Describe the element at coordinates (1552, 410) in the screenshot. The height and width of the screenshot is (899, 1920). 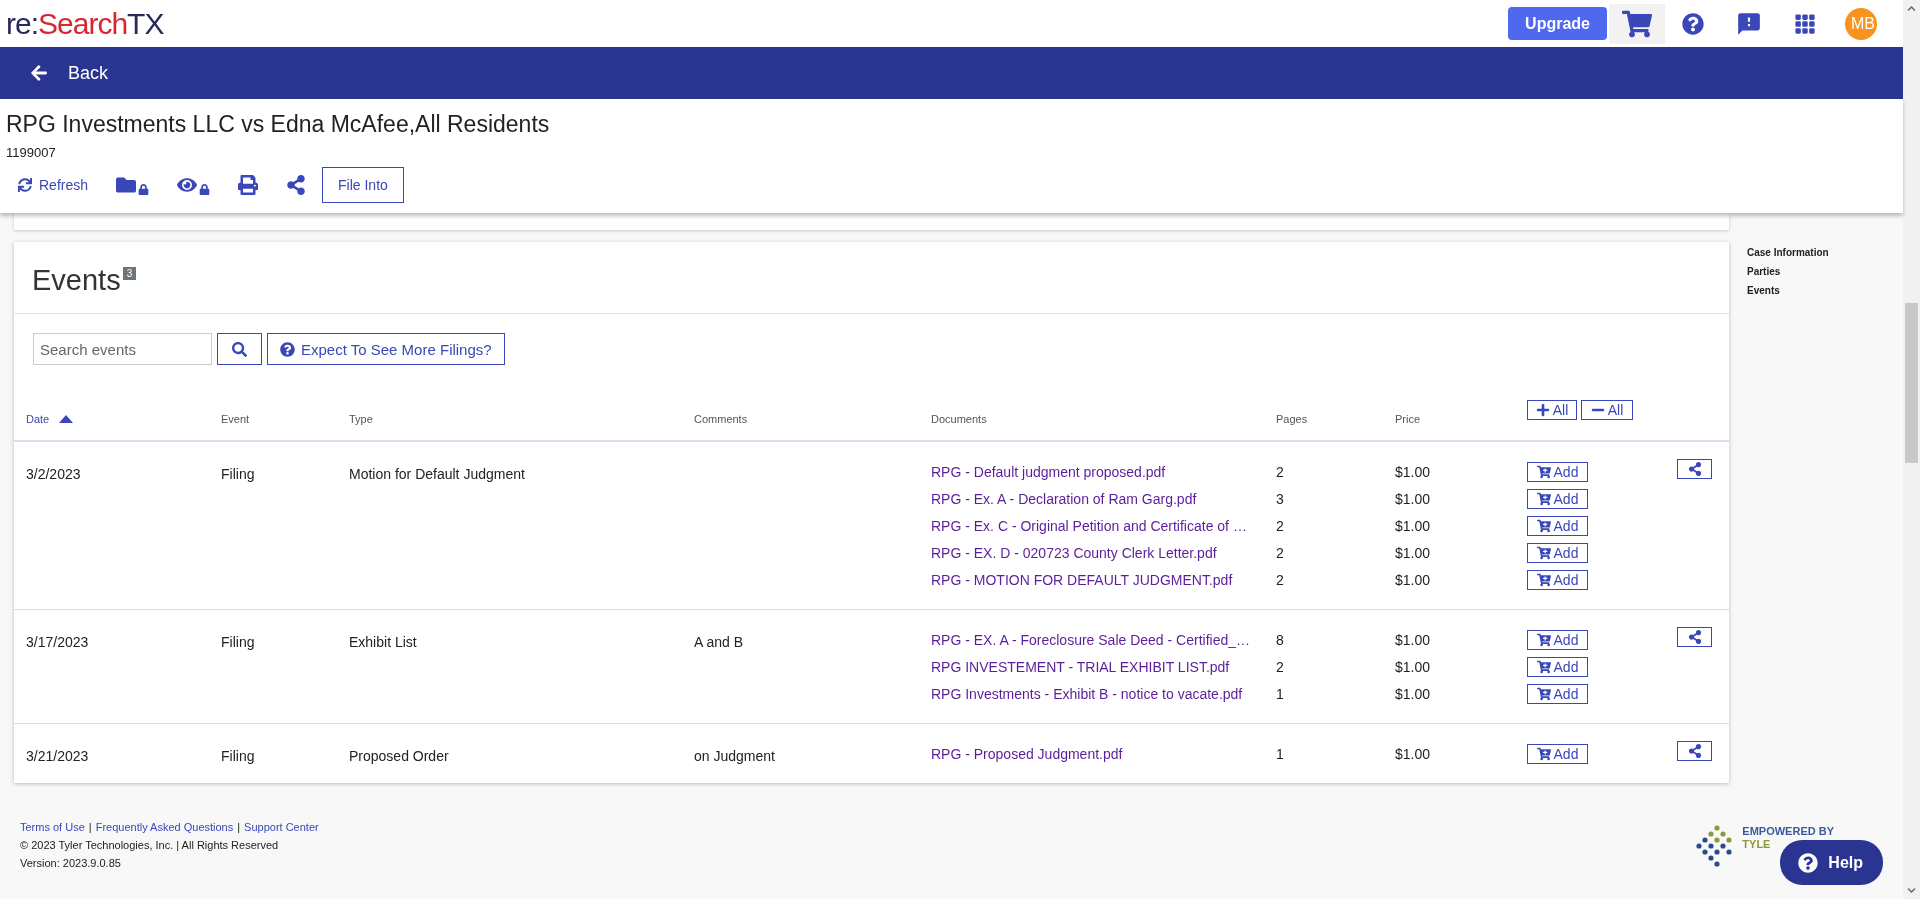
I see `add-all-button: All` at that location.